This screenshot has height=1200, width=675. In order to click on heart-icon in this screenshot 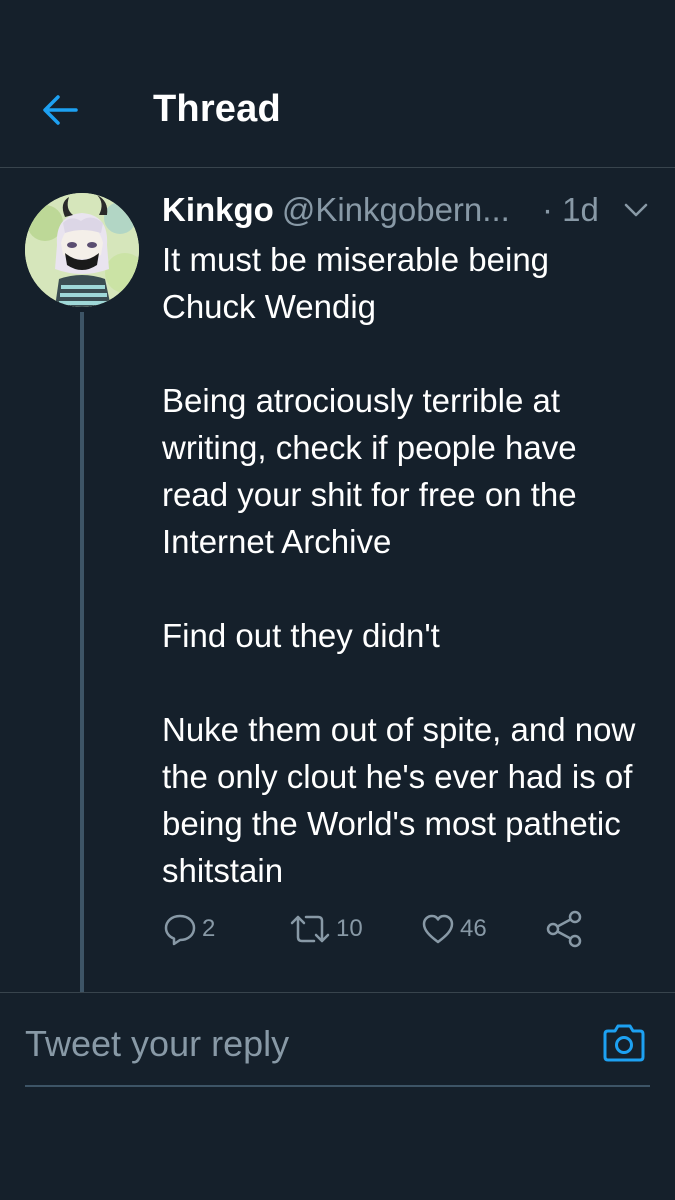, I will do `click(438, 929)`.